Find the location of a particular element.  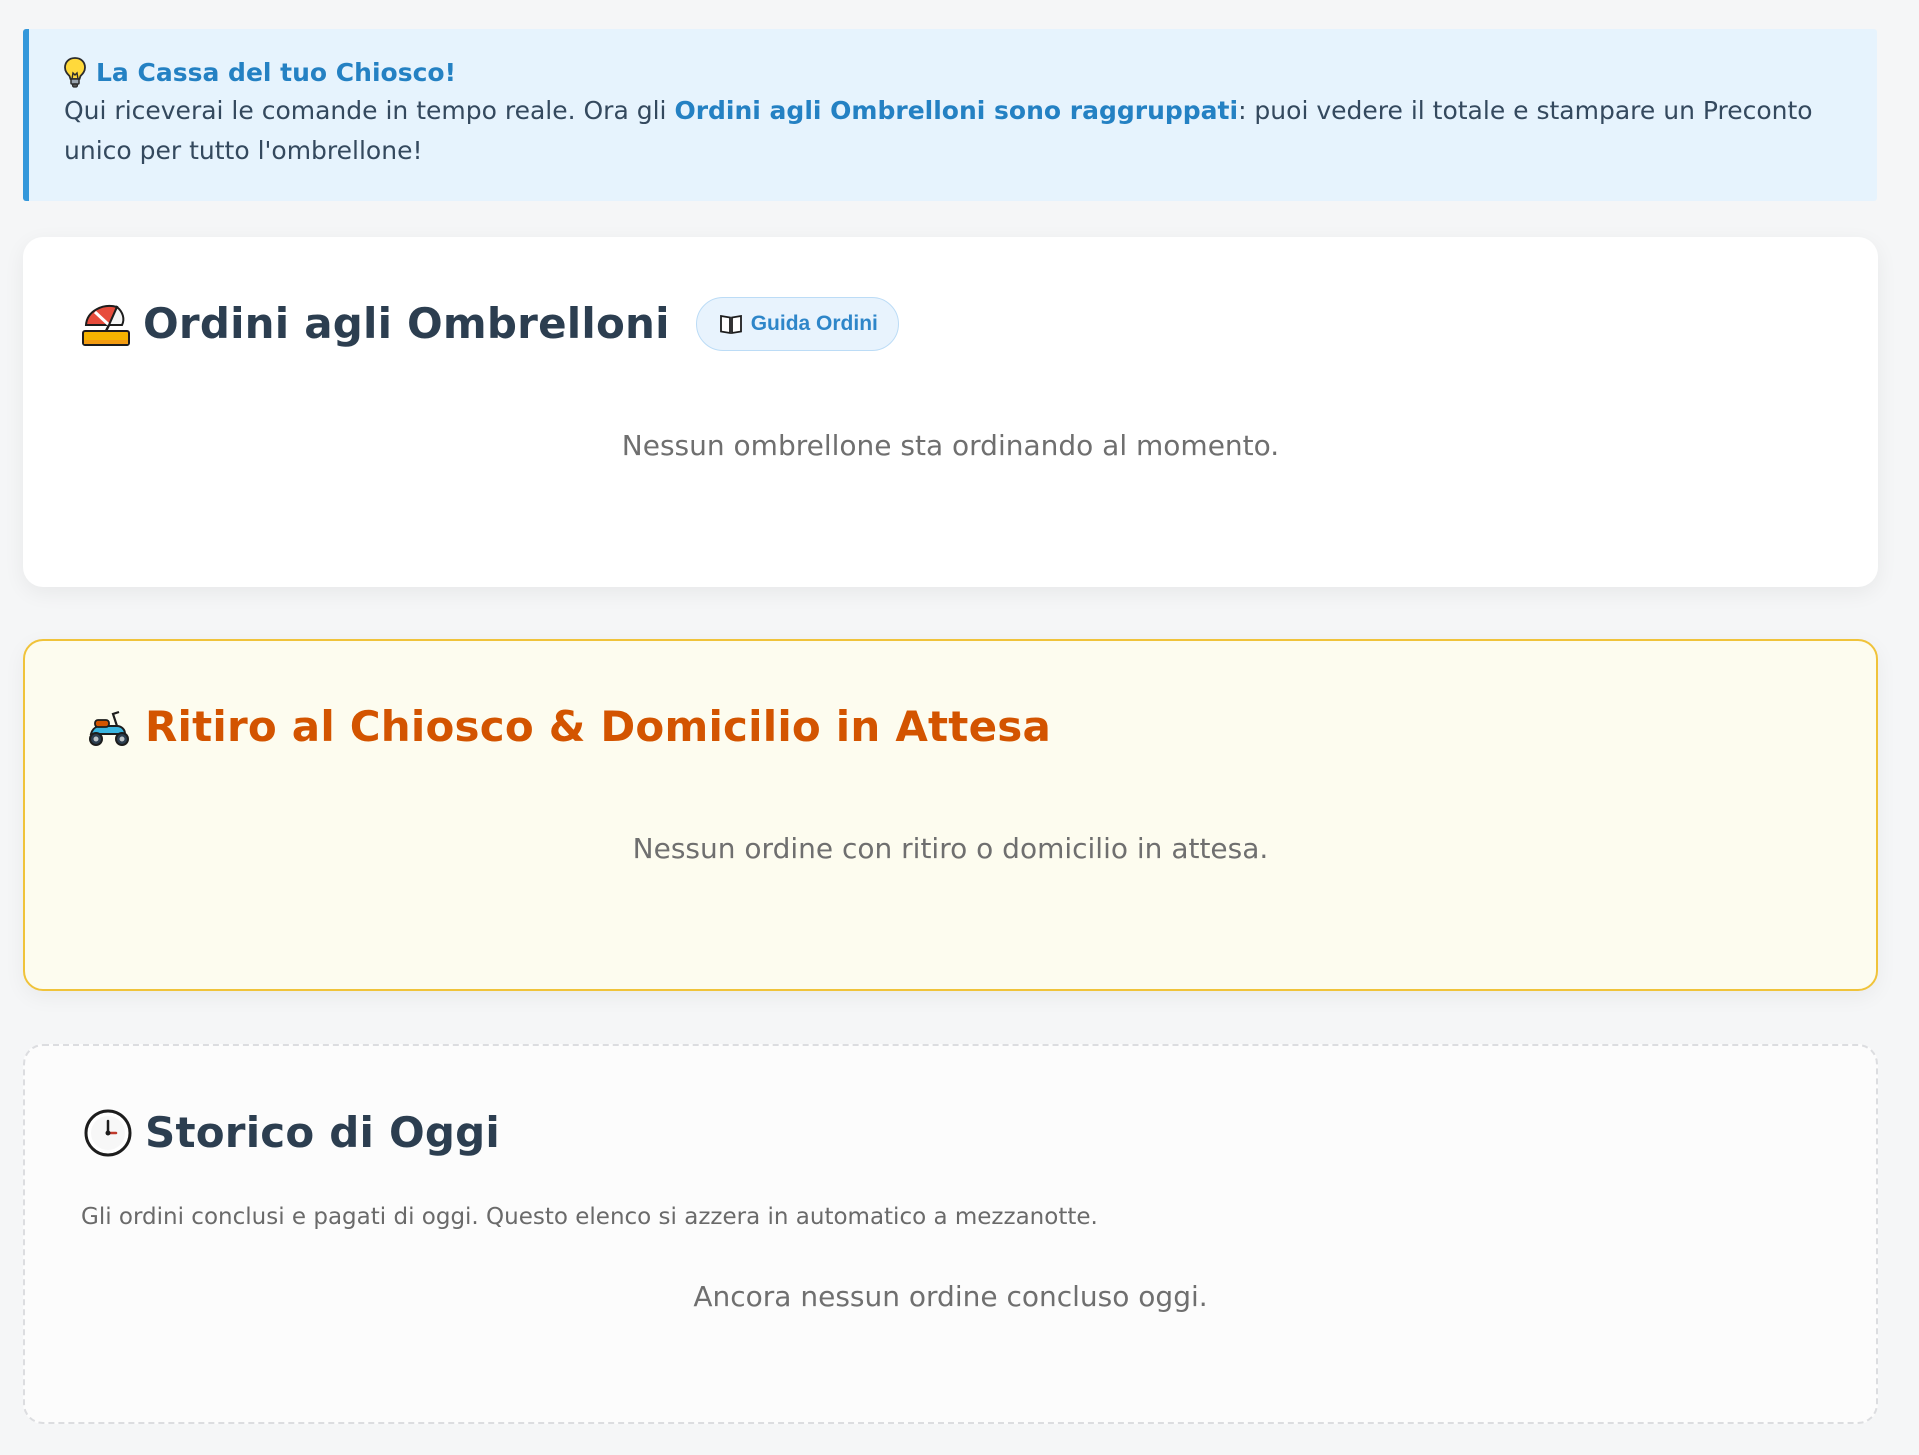

umbrella-orders-header: Ordini agli Ombrelloni Guida Ordini is located at coordinates (490, 324).